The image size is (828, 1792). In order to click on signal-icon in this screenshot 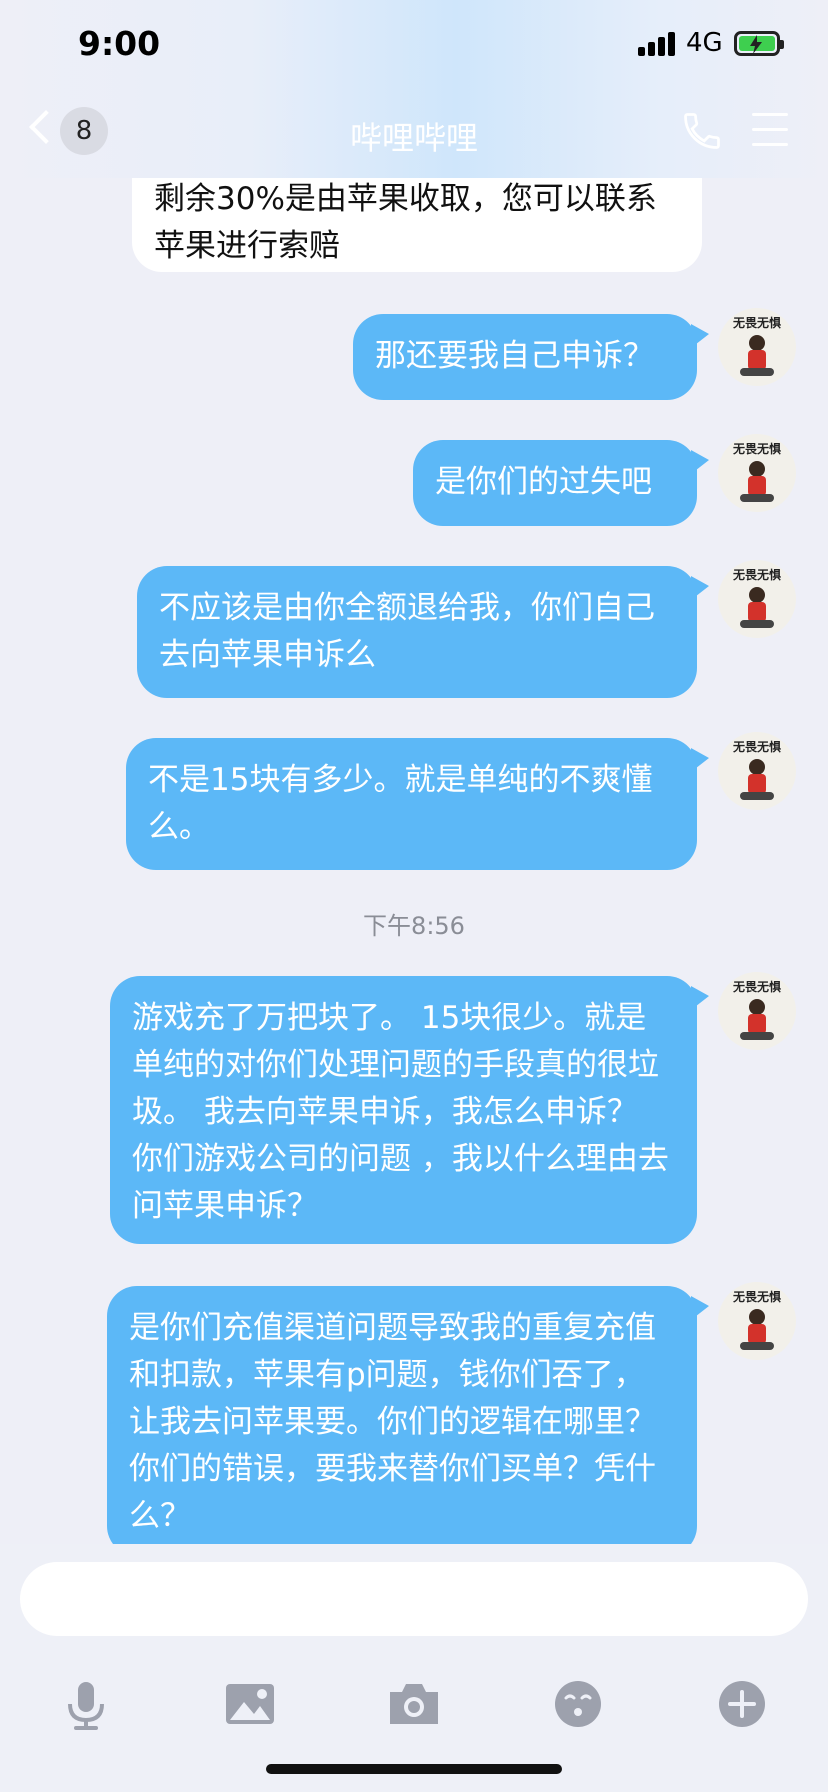, I will do `click(658, 44)`.